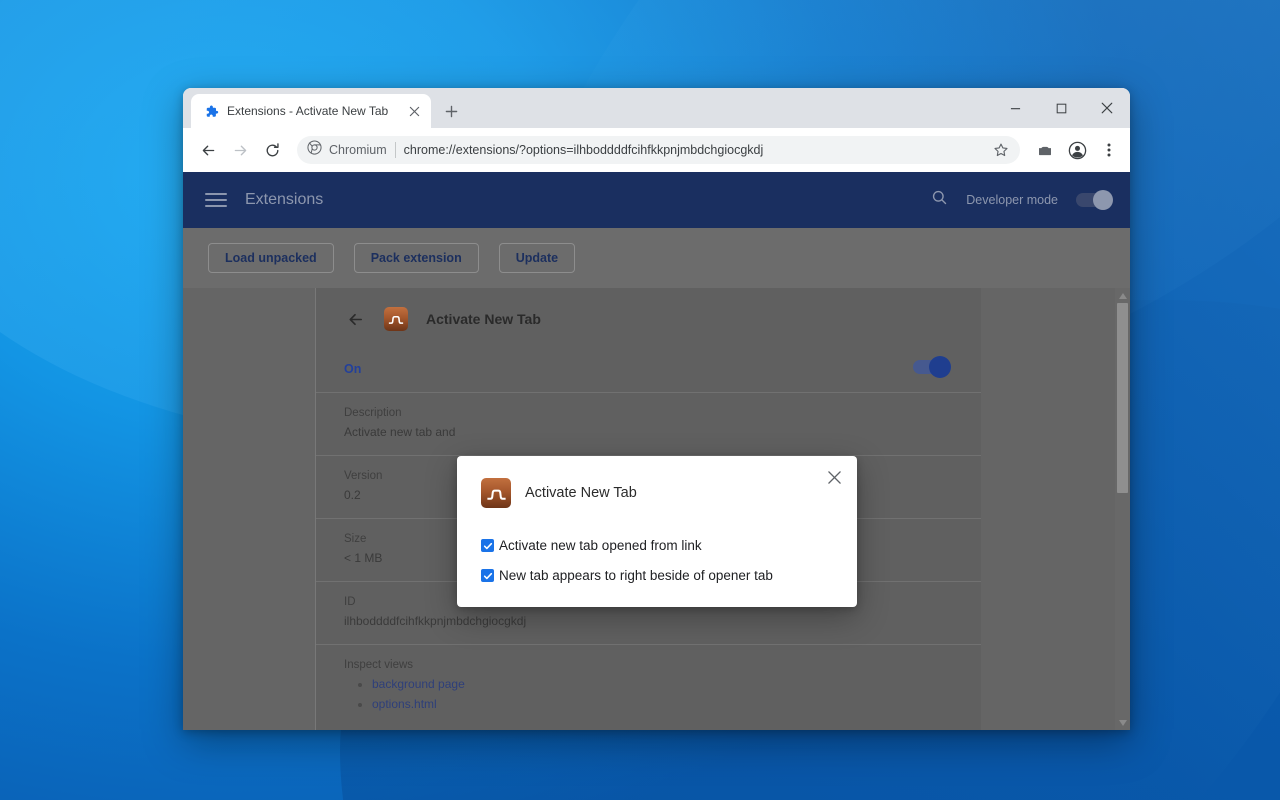 The height and width of the screenshot is (800, 1280). I want to click on extensions-header-actions: Developer mode, so click(1022, 200).